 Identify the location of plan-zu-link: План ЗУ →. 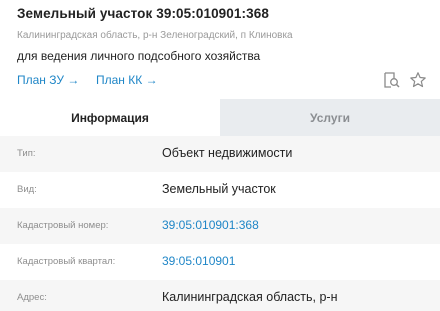
(48, 80).